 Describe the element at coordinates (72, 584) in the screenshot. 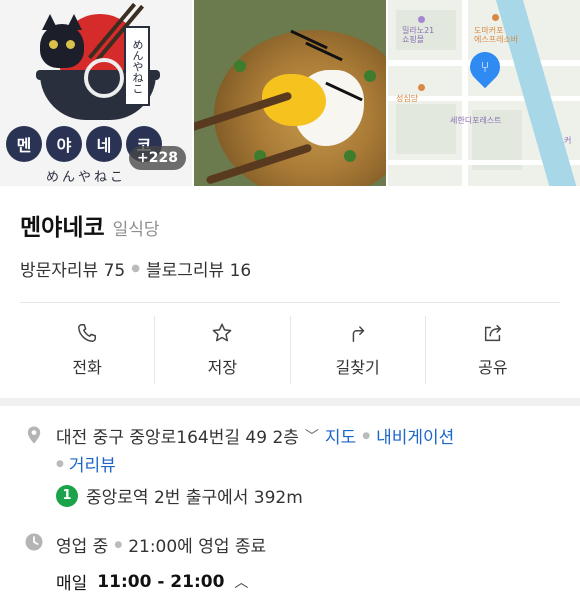

I see `schedule-day: 매일` at that location.